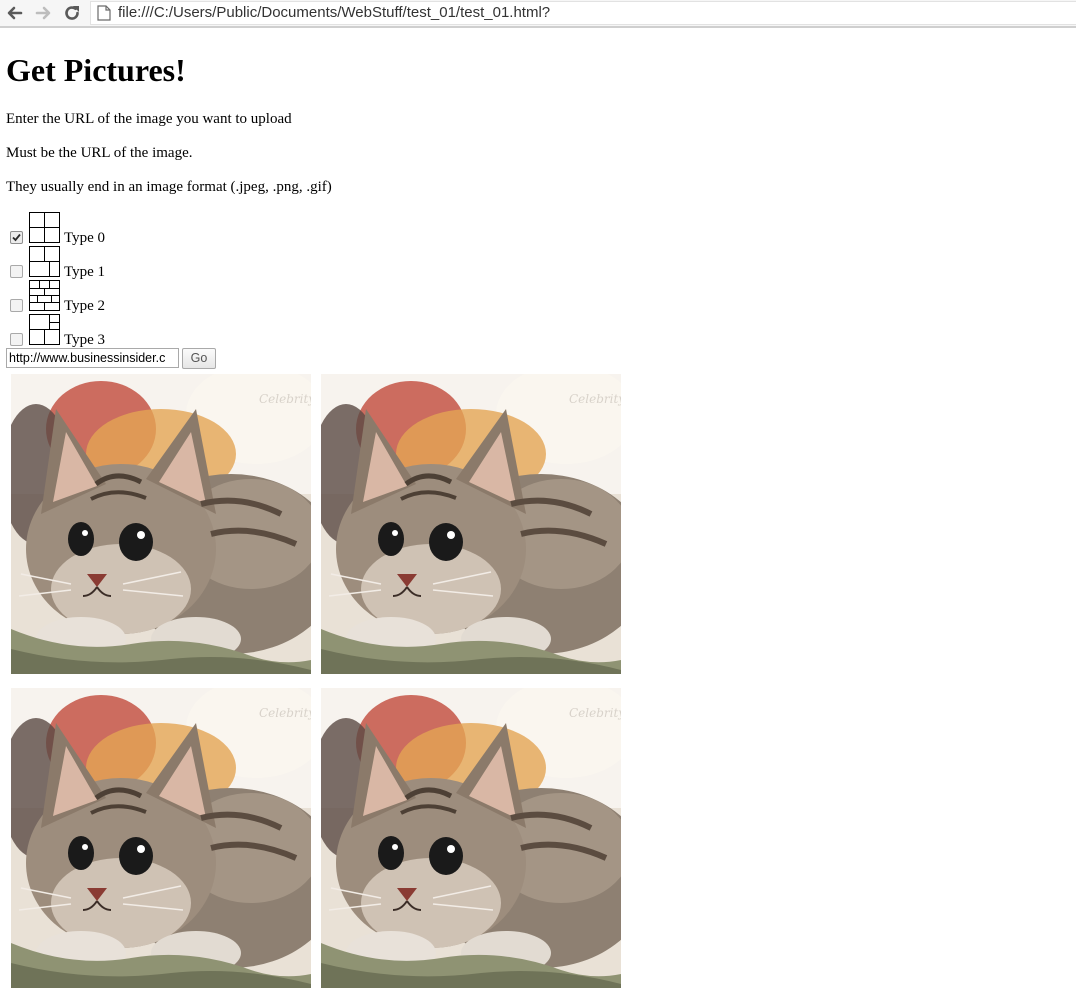  What do you see at coordinates (92, 358) in the screenshot?
I see `image-url-input: http://www.businessinsider.c` at bounding box center [92, 358].